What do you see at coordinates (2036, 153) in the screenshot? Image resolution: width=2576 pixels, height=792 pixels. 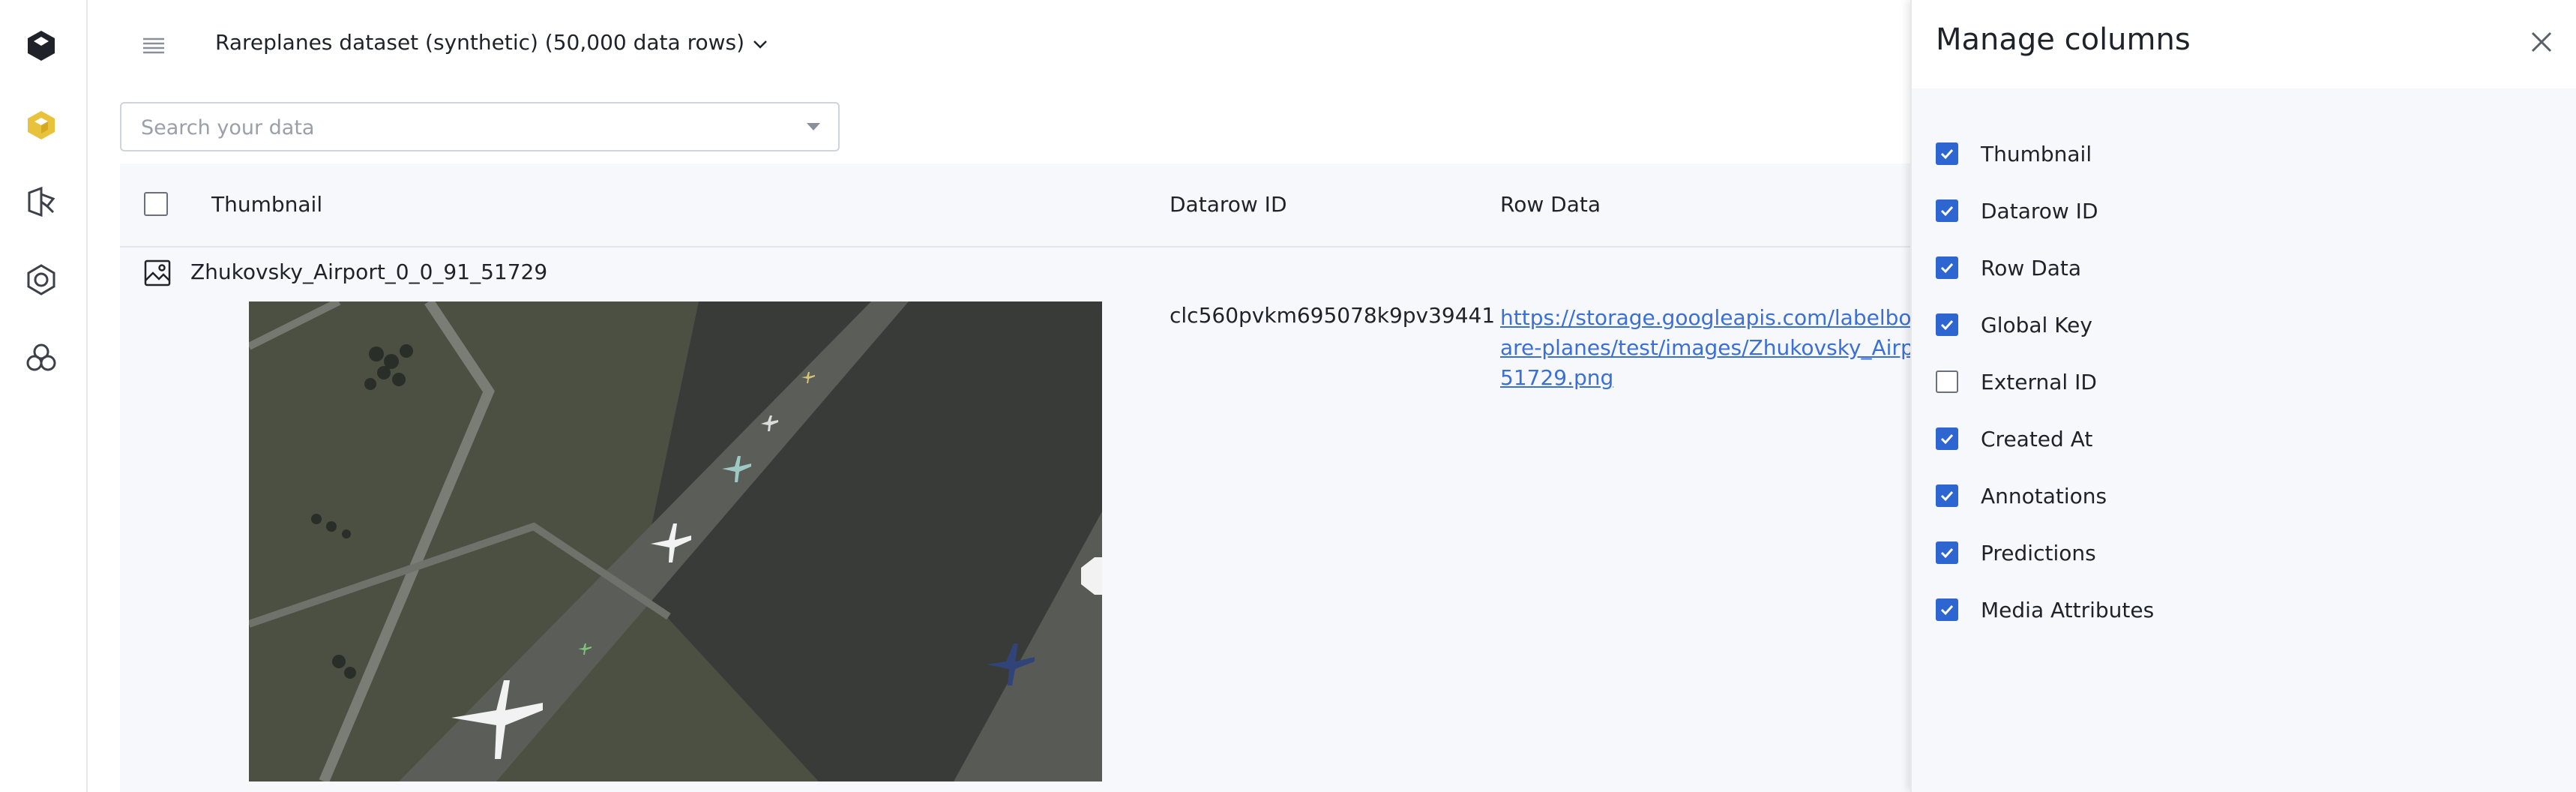 I see `column-toggle-label: Thumbnail` at bounding box center [2036, 153].